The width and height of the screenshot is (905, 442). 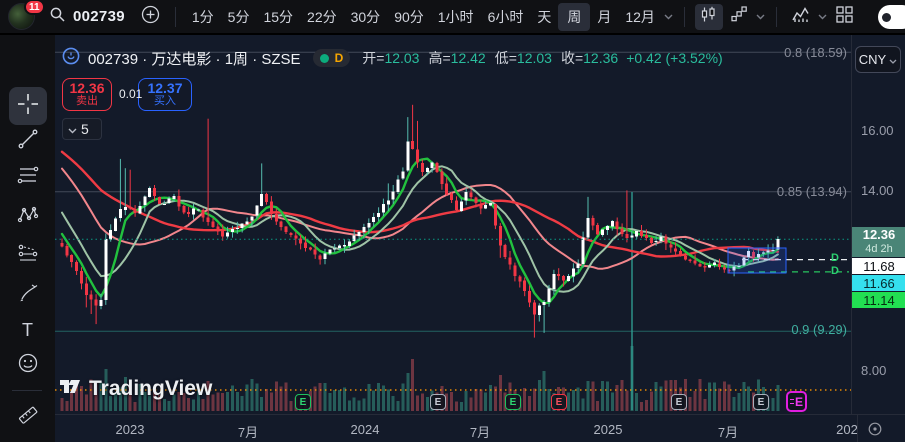 I want to click on zoom-in-tool-button, so click(x=28, y=440).